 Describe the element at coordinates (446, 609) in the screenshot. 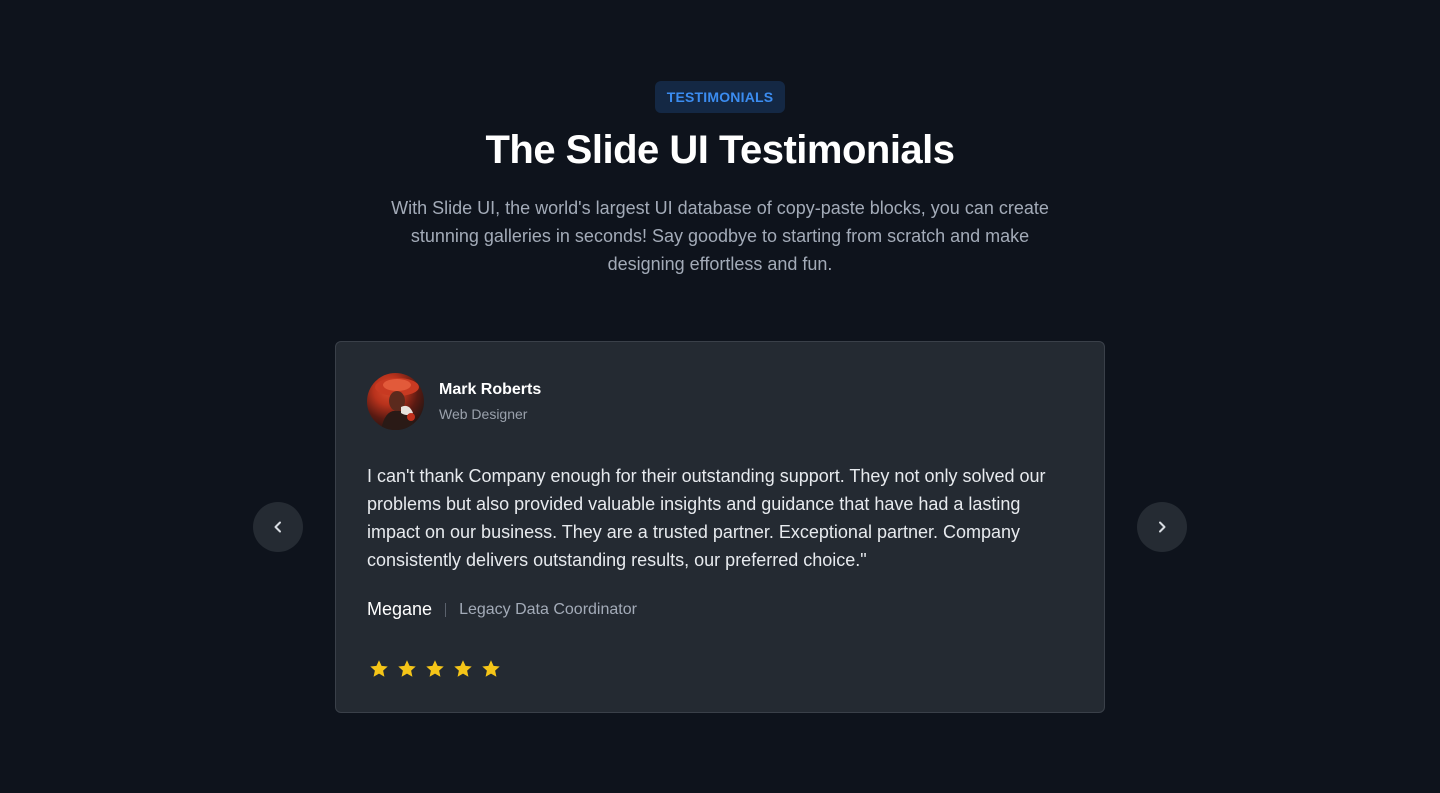

I see `reviewer-divider` at that location.